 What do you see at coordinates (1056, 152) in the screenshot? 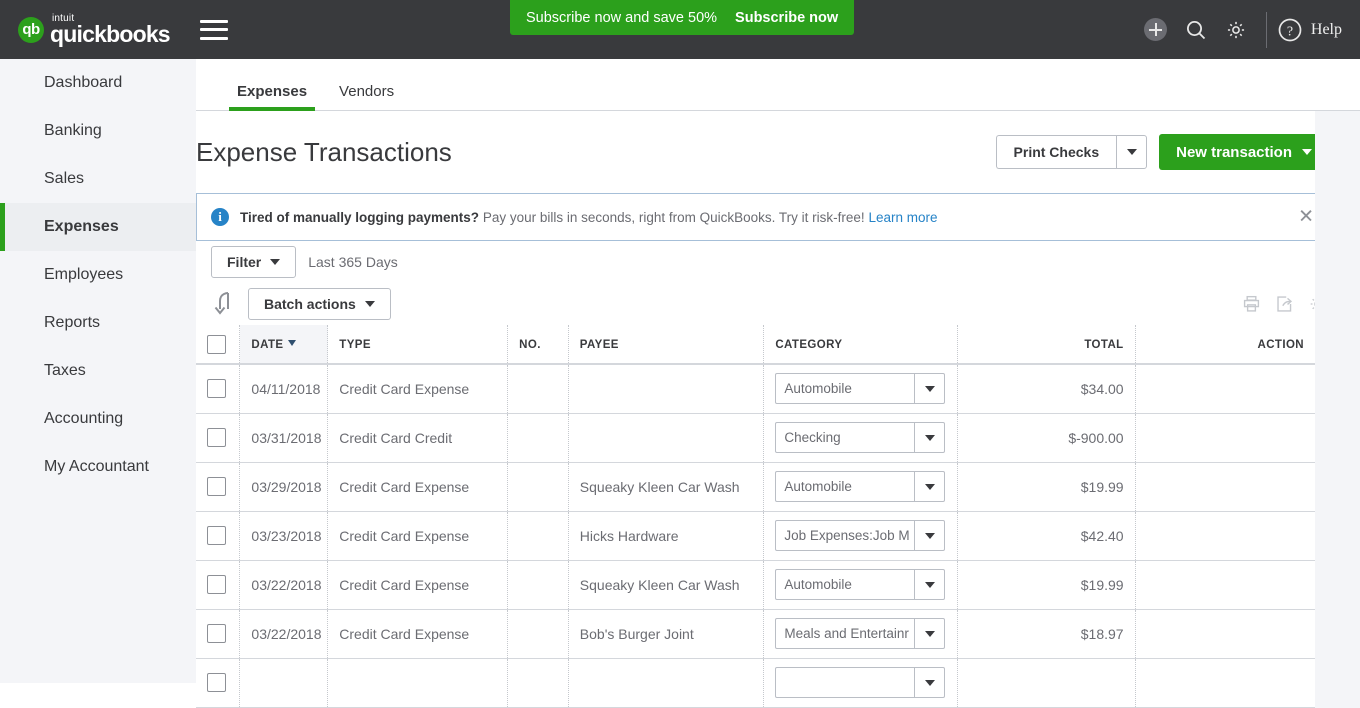
I see `print-checks-button: Print Checks` at bounding box center [1056, 152].